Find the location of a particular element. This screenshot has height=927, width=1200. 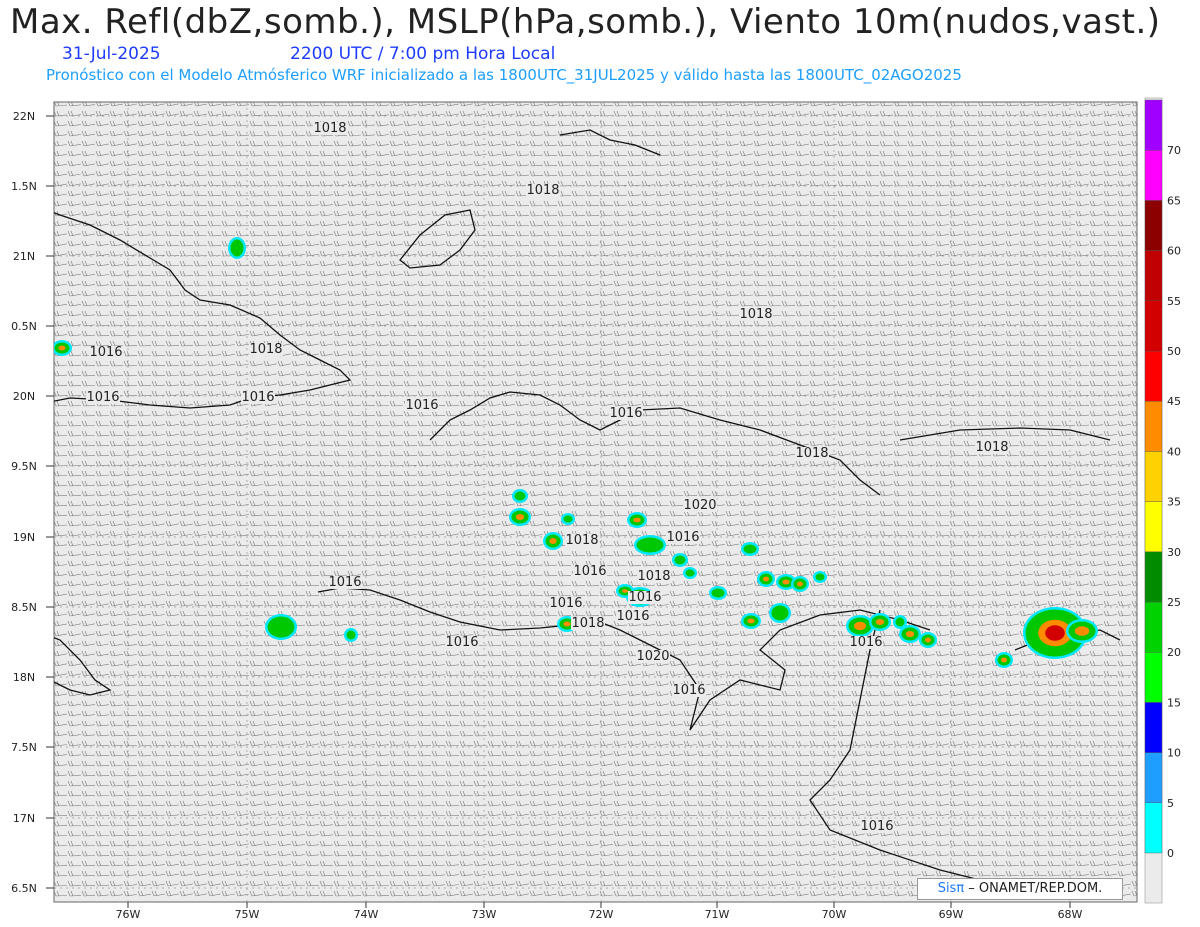

isobar-label: 1020 is located at coordinates (699, 505).